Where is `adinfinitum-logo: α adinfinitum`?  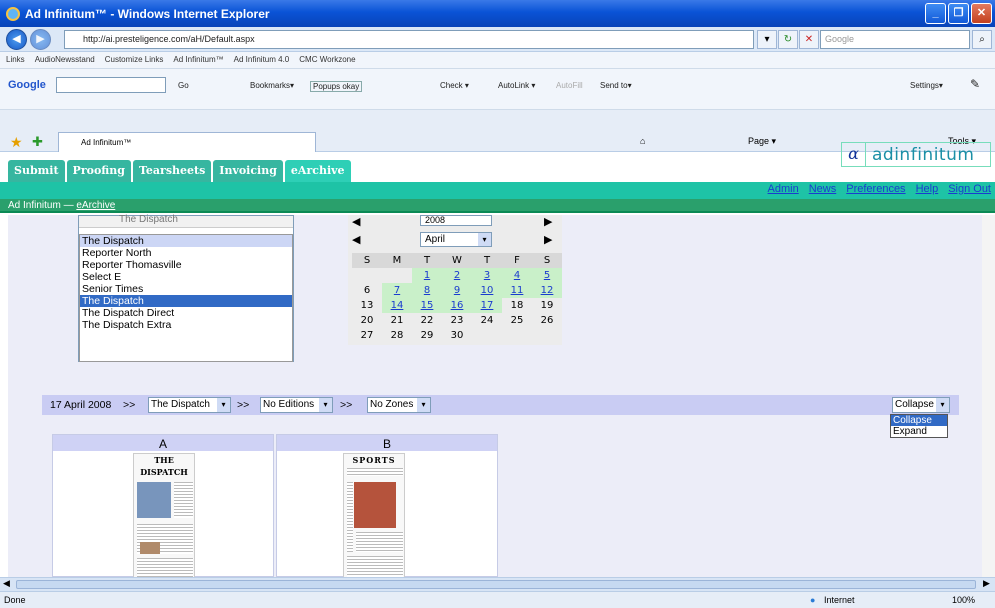 adinfinitum-logo: α adinfinitum is located at coordinates (916, 154).